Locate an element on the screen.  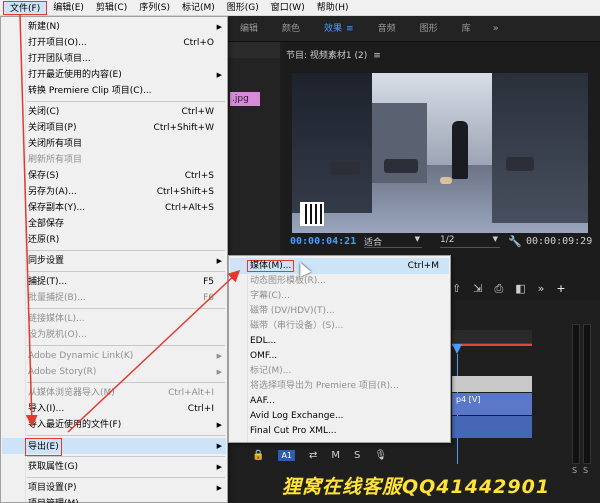
file-menu-item: 导出(E) ▶ is located at coordinates (114, 447).